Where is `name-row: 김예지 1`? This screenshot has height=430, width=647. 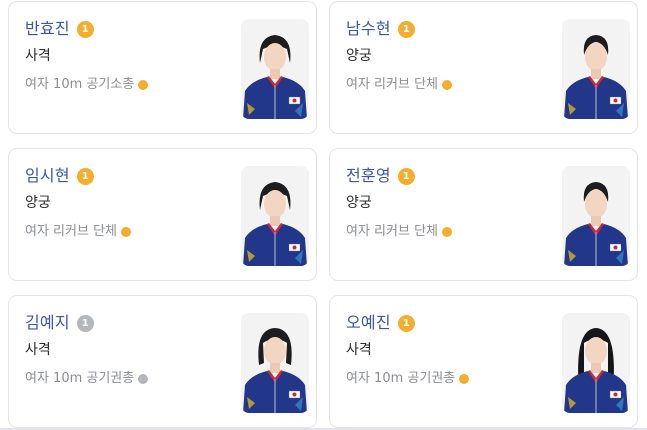
name-row: 김예지 1 is located at coordinates (59, 323).